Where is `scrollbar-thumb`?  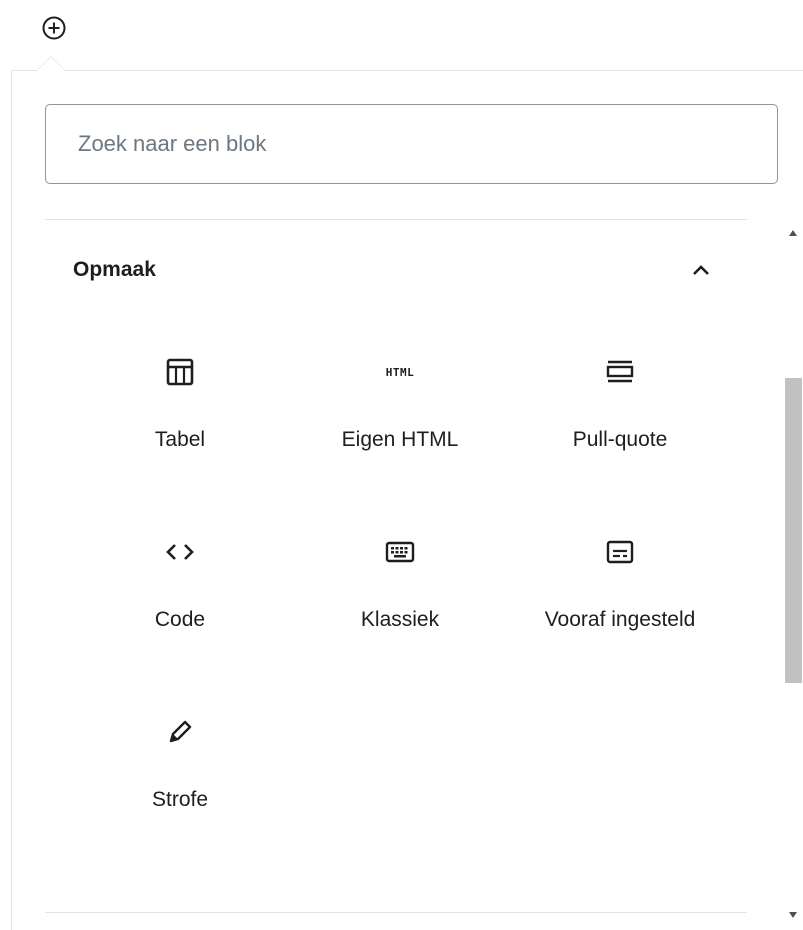
scrollbar-thumb is located at coordinates (793, 530).